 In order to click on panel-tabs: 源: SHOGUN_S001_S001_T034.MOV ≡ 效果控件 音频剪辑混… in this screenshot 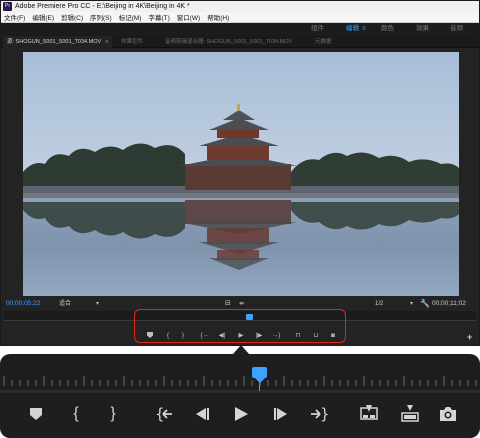, I will do `click(240, 41)`.